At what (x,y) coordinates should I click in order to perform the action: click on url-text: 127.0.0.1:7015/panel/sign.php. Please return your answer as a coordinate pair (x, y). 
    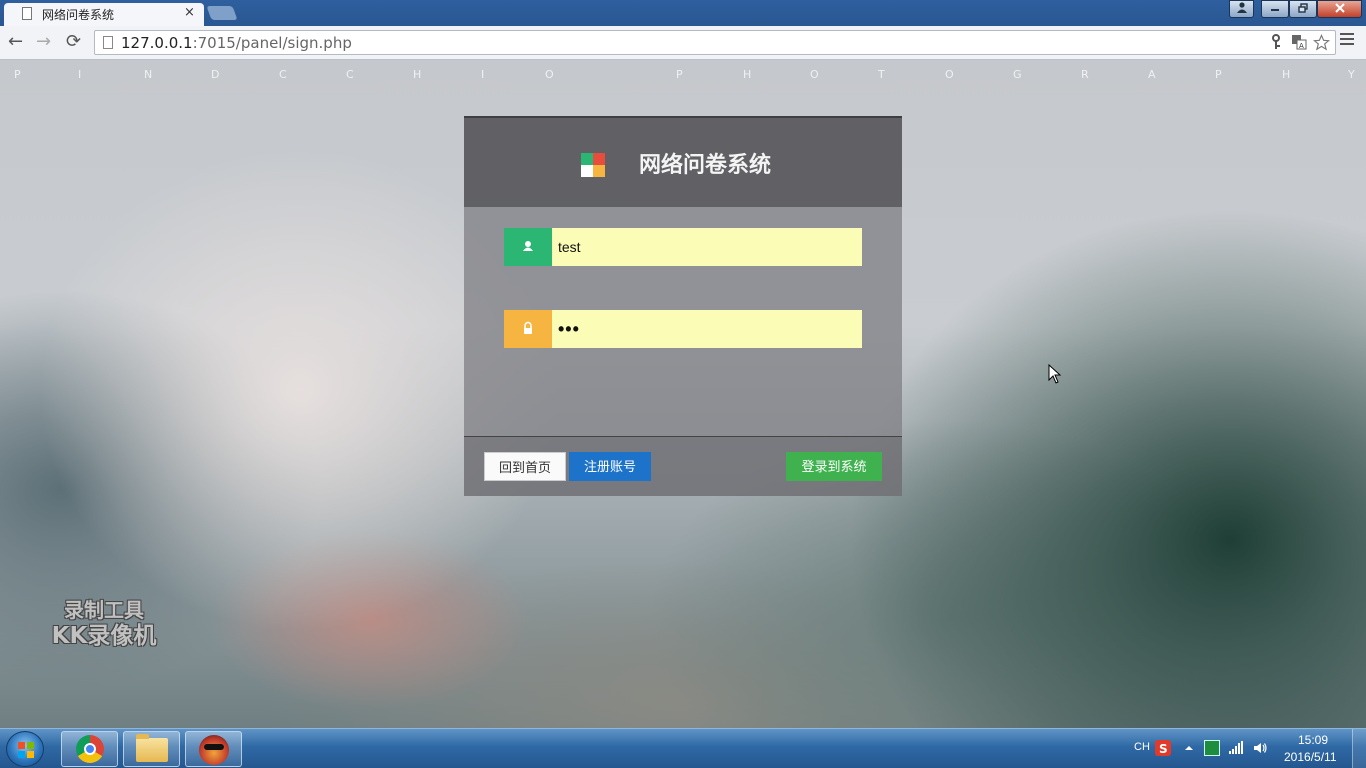
    Looking at the image, I should click on (236, 43).